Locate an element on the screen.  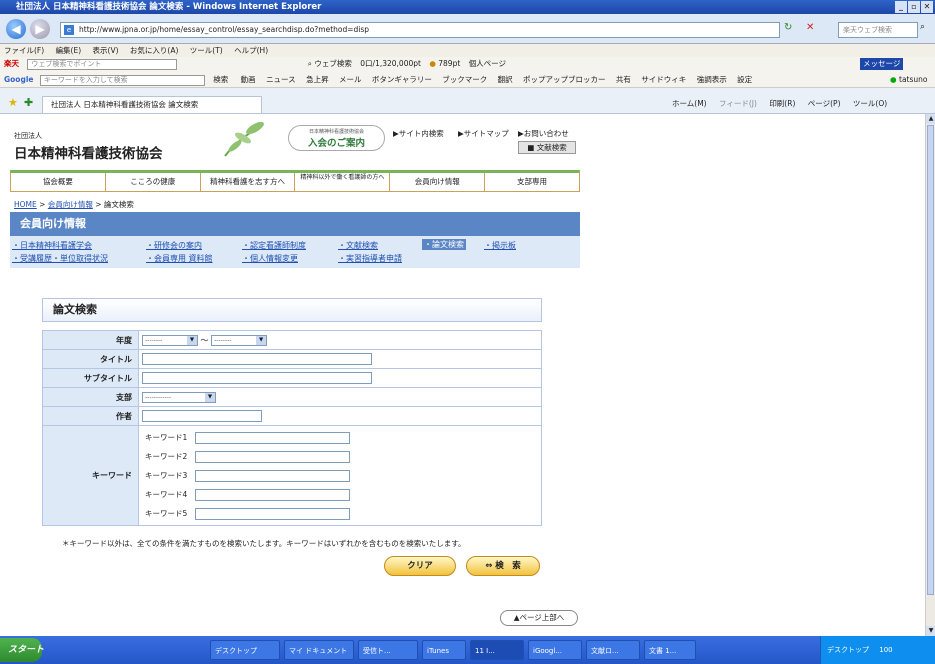
tb-popup-blocker: ポップアップブロッカー is located at coordinates (564, 79).